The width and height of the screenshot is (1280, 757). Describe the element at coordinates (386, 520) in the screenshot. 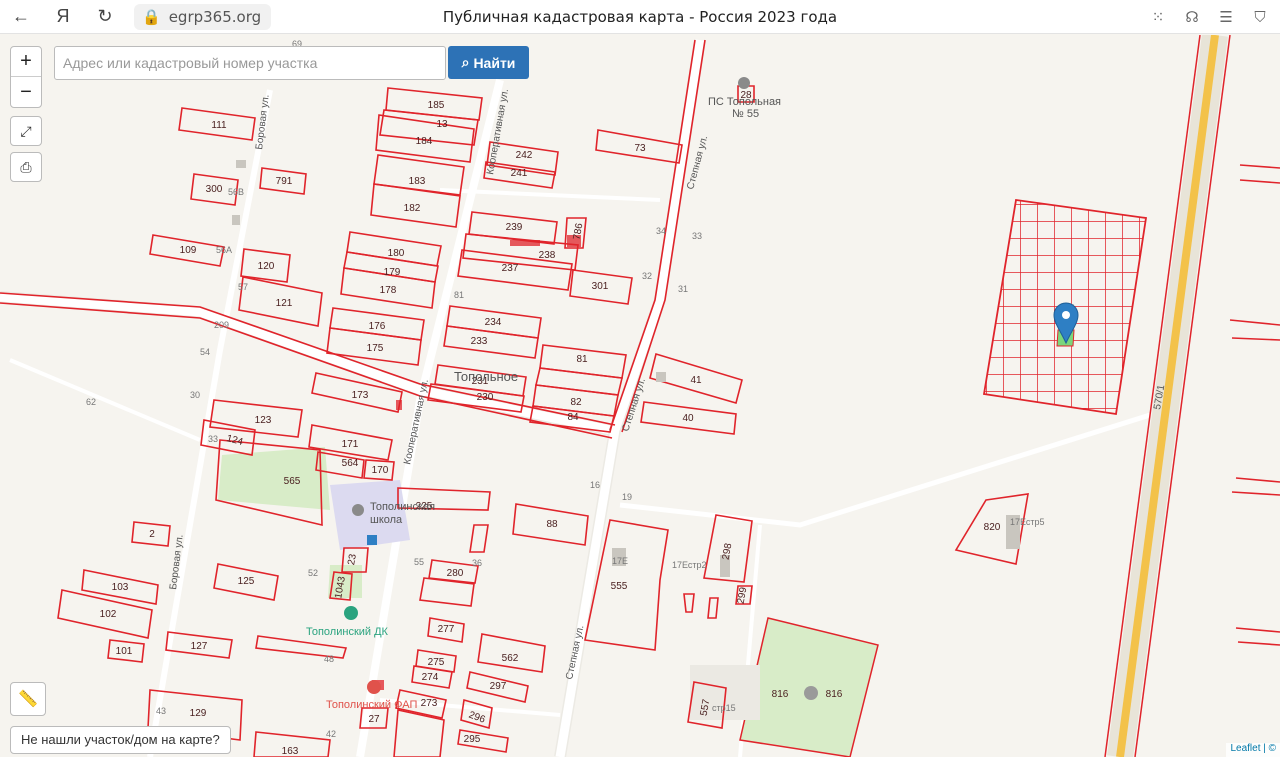

I see `svg-text: школа` at that location.